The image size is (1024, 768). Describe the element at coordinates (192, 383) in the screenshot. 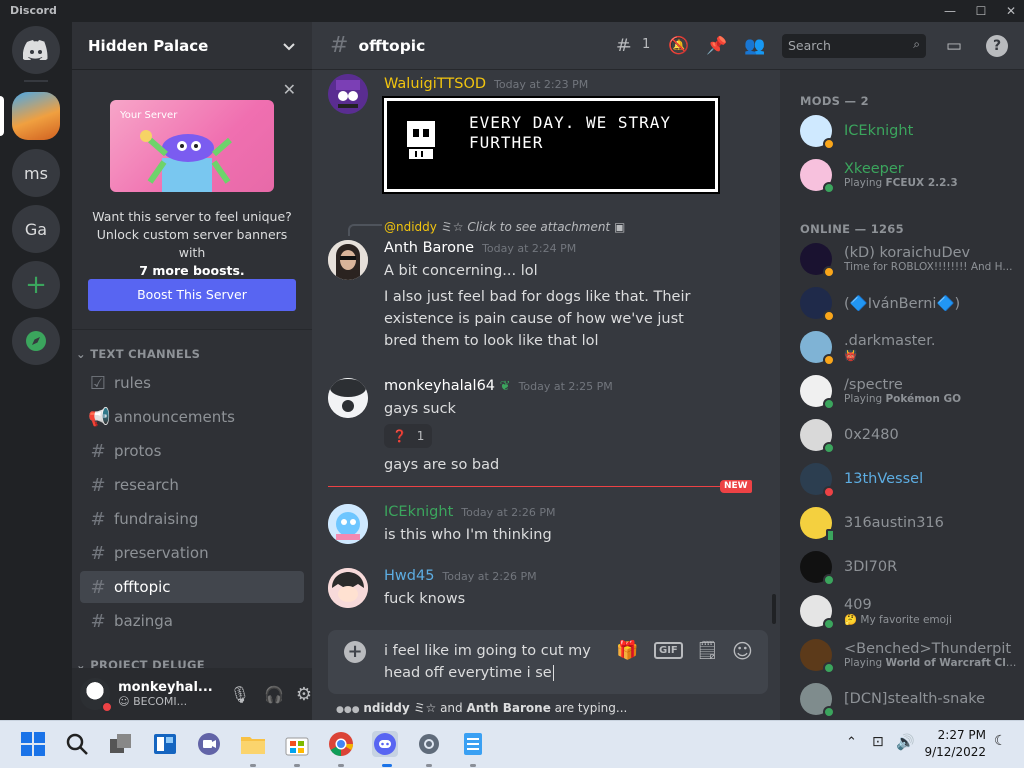

I see `channel-rules: ☑ rules` at that location.